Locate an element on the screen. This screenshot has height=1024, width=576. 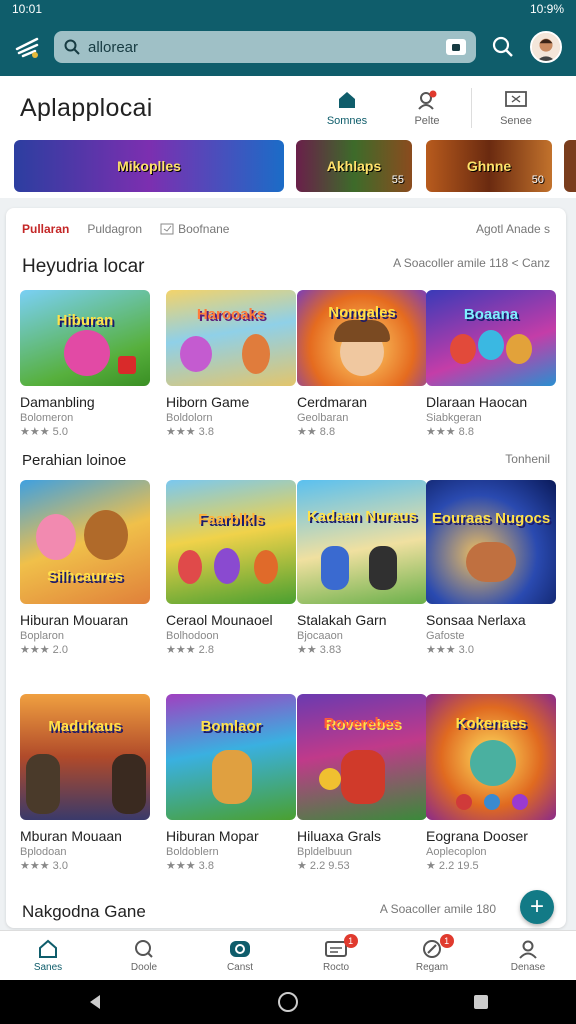
divider is located at coordinates (471, 108).